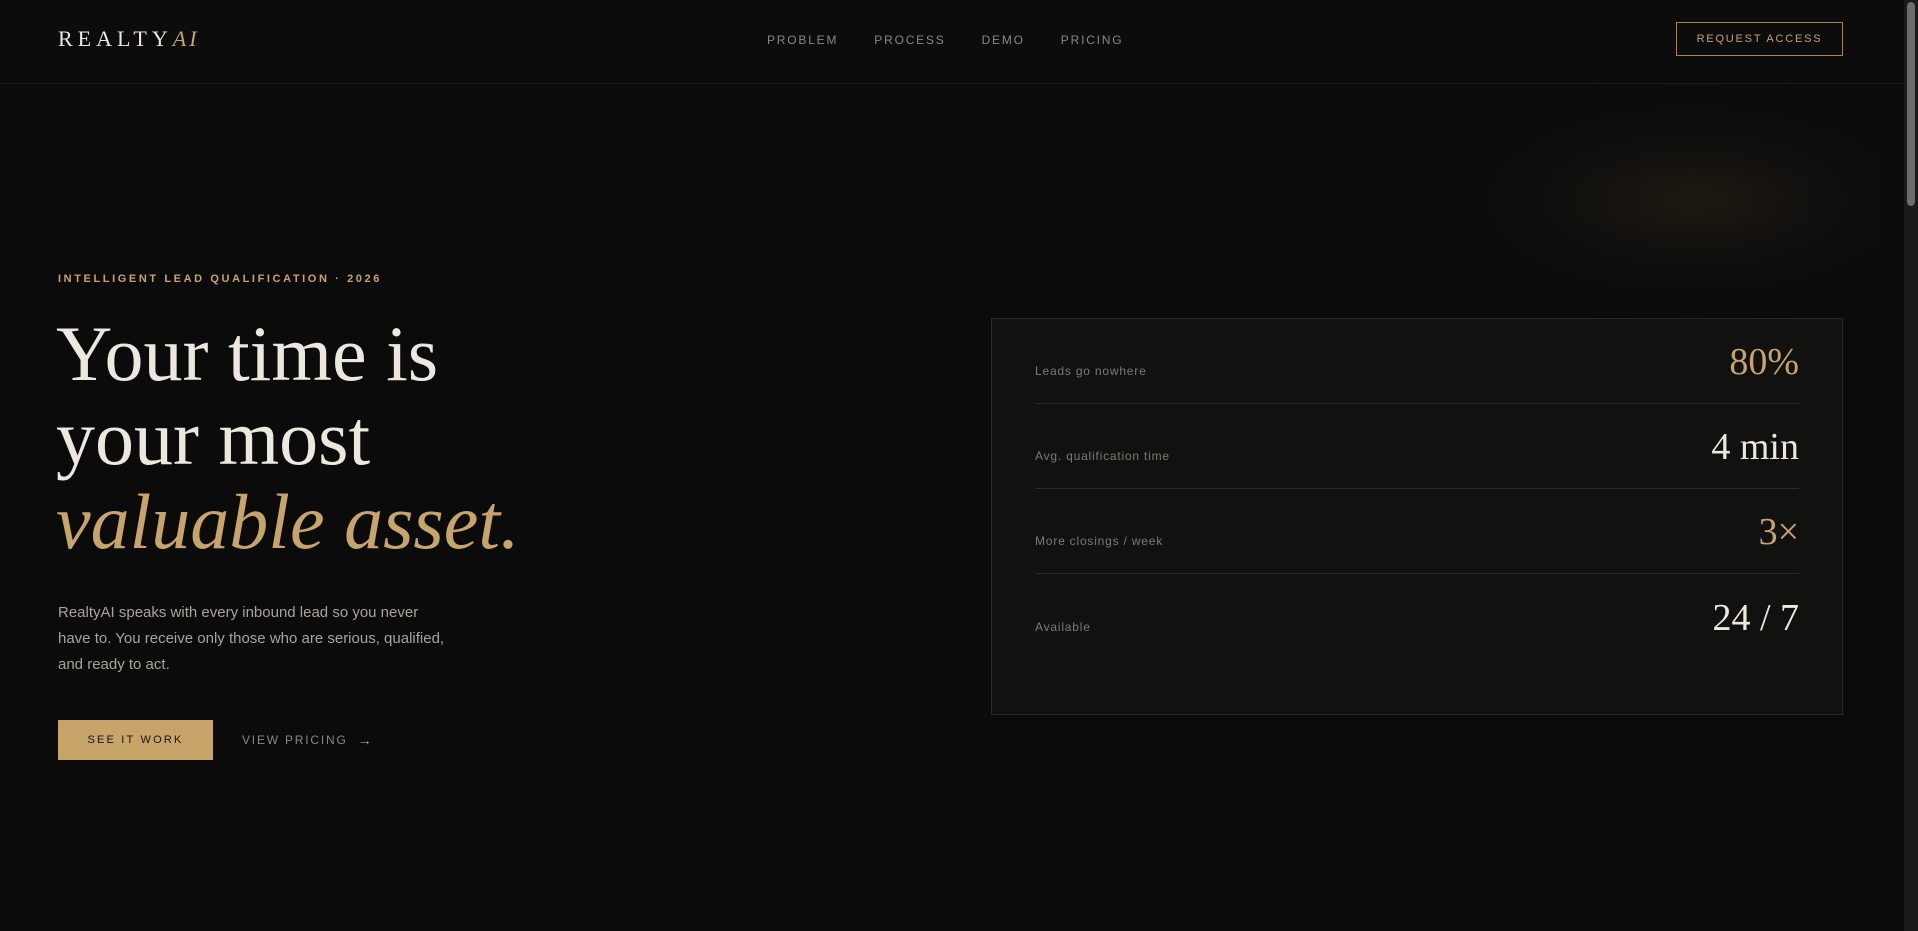 The width and height of the screenshot is (1918, 931). I want to click on logo-main: REALTY, so click(115, 38).